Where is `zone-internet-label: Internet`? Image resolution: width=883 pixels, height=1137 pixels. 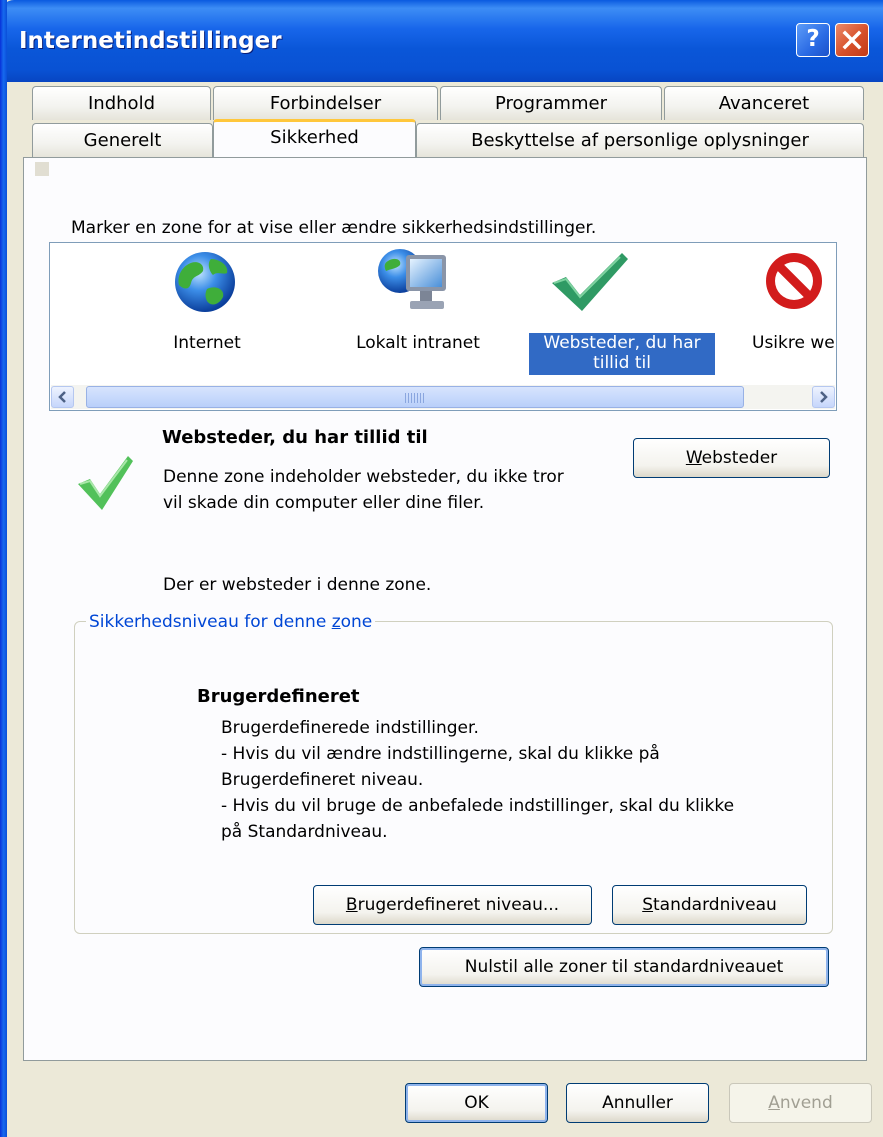
zone-internet-label: Internet is located at coordinates (207, 343).